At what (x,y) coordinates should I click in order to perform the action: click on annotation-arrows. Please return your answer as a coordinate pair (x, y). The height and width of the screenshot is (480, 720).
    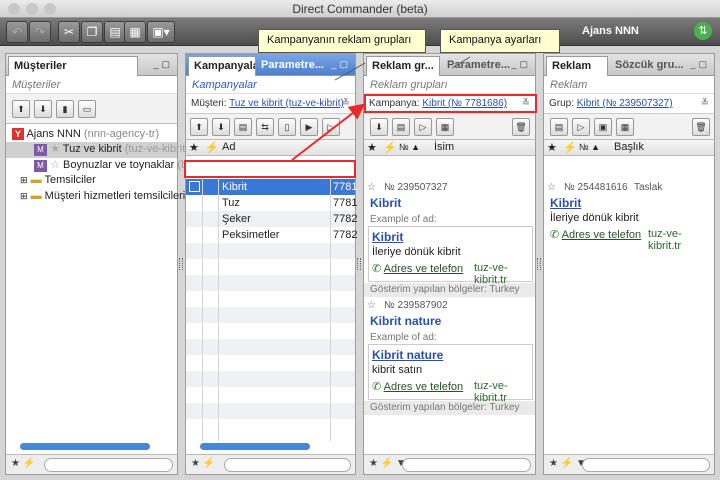
    Looking at the image, I should click on (381, 108).